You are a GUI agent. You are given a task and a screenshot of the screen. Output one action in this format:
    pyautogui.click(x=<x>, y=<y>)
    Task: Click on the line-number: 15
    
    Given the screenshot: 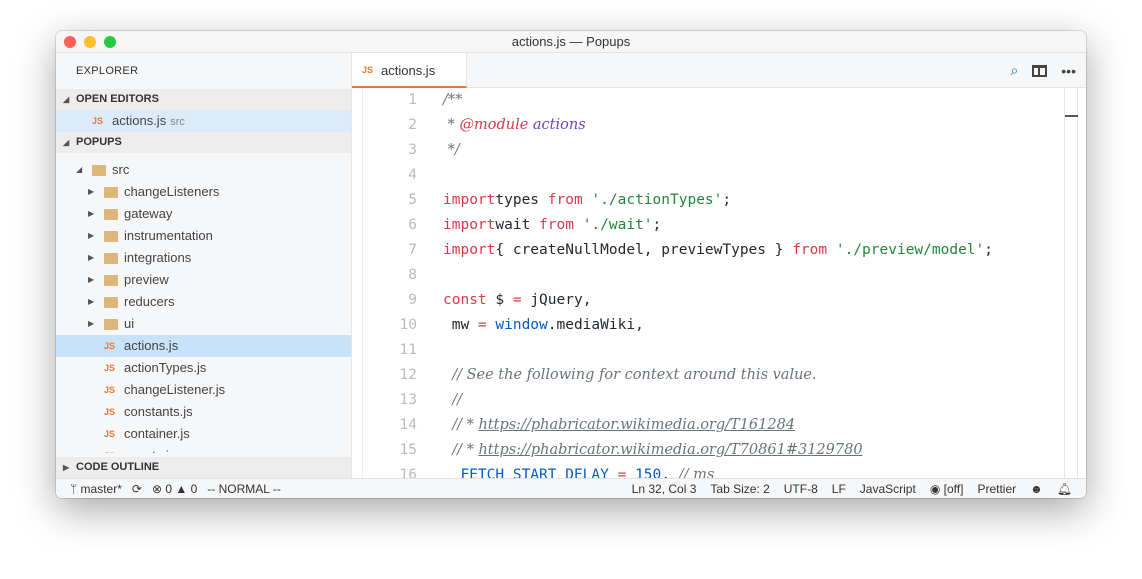 What is the action you would take?
    pyautogui.click(x=408, y=450)
    